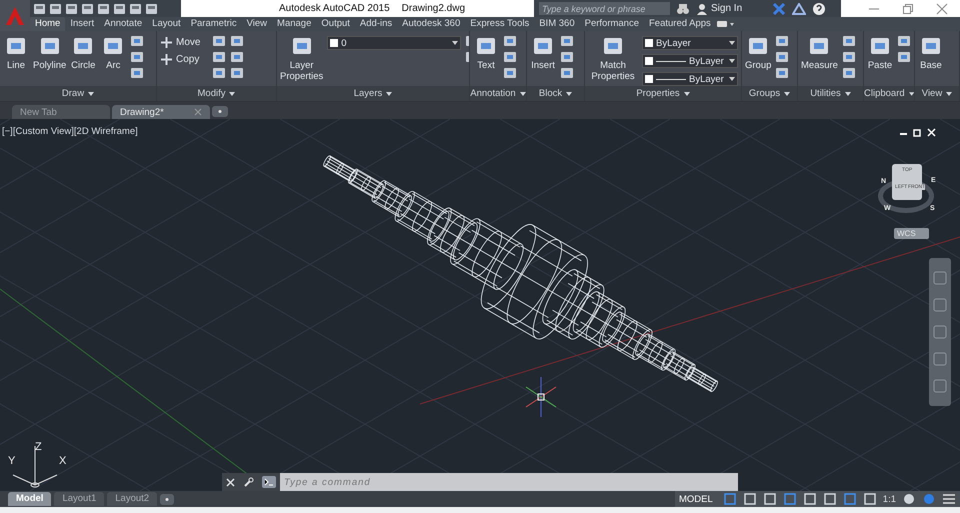 This screenshot has width=960, height=513. I want to click on layout-tab: Layout1, so click(79, 499).